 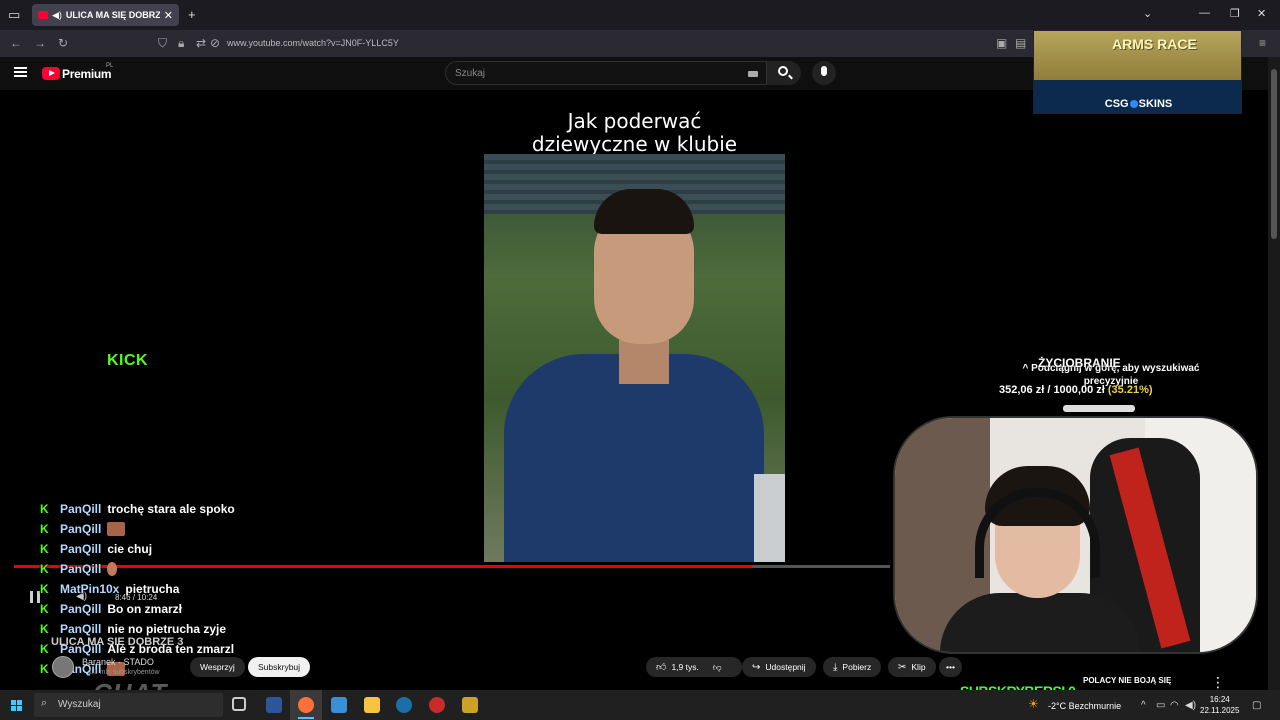 What do you see at coordinates (912, 667) in the screenshot?
I see `clip-button: ✂ Klip` at bounding box center [912, 667].